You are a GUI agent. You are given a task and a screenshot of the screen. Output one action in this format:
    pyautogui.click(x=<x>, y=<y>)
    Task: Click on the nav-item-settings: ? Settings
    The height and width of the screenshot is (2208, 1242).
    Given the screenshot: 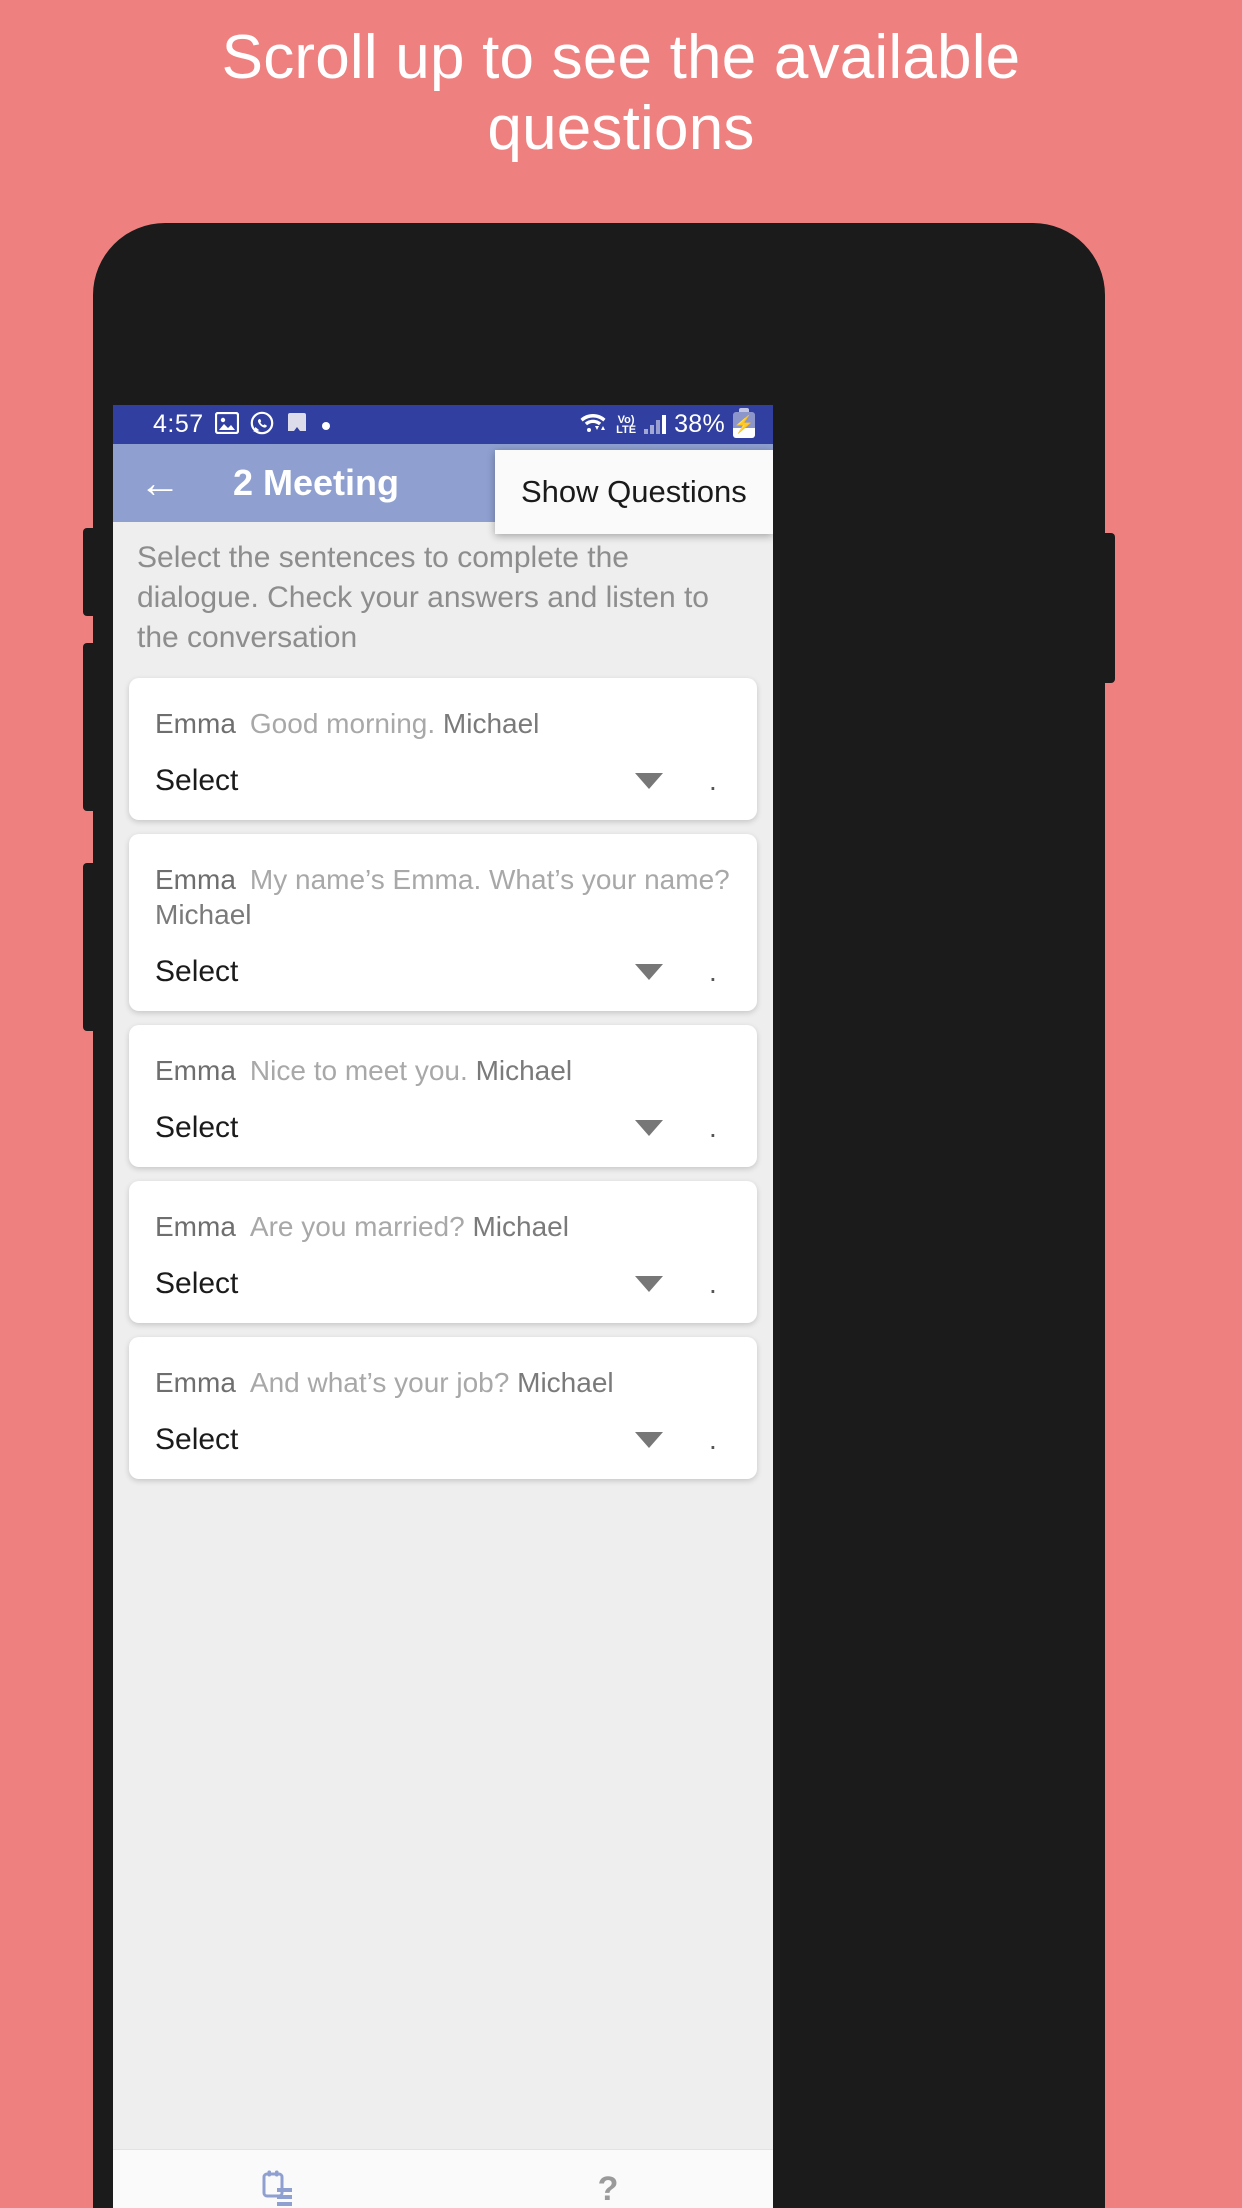 What is the action you would take?
    pyautogui.click(x=608, y=2179)
    